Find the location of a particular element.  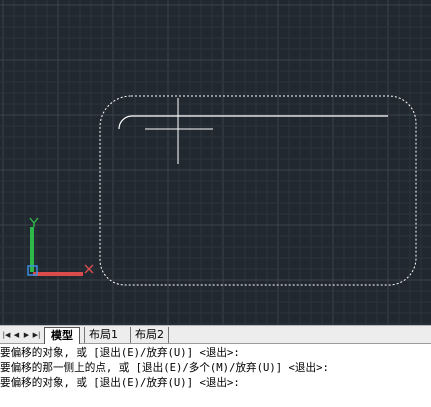

offset-polyline is located at coordinates (253, 122).